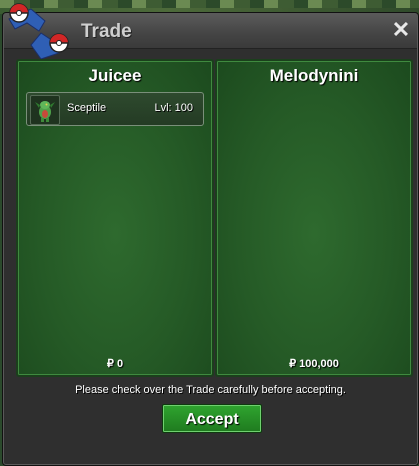  What do you see at coordinates (87, 108) in the screenshot?
I see `item-name: Sceptile` at bounding box center [87, 108].